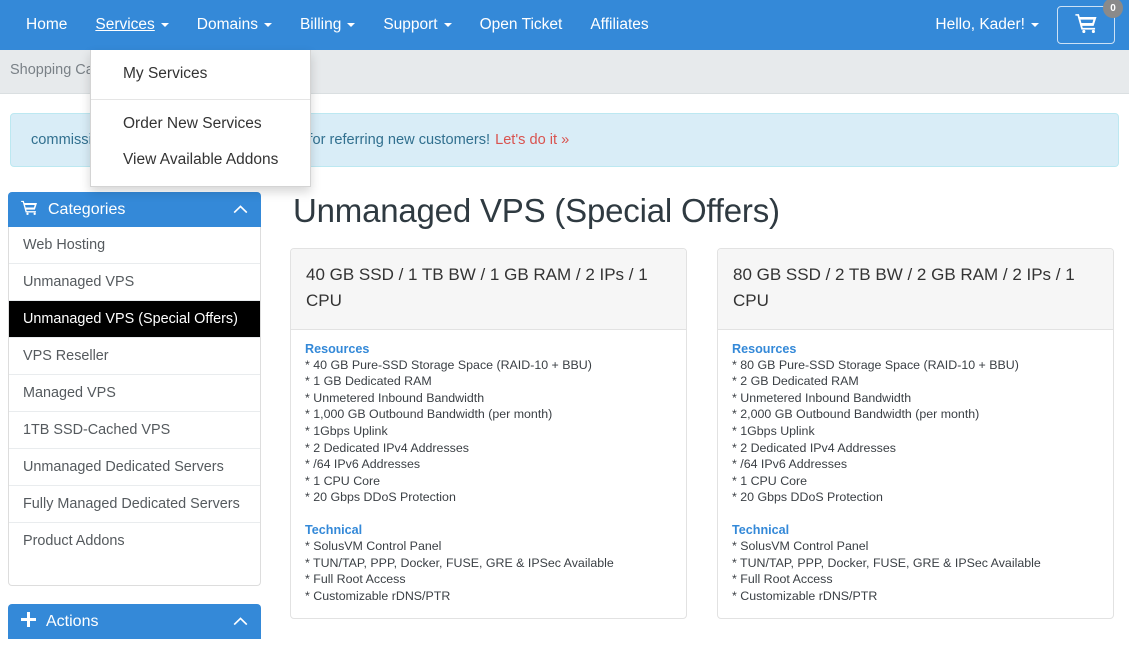  What do you see at coordinates (134, 209) in the screenshot?
I see `categories-panel-header: Categories` at bounding box center [134, 209].